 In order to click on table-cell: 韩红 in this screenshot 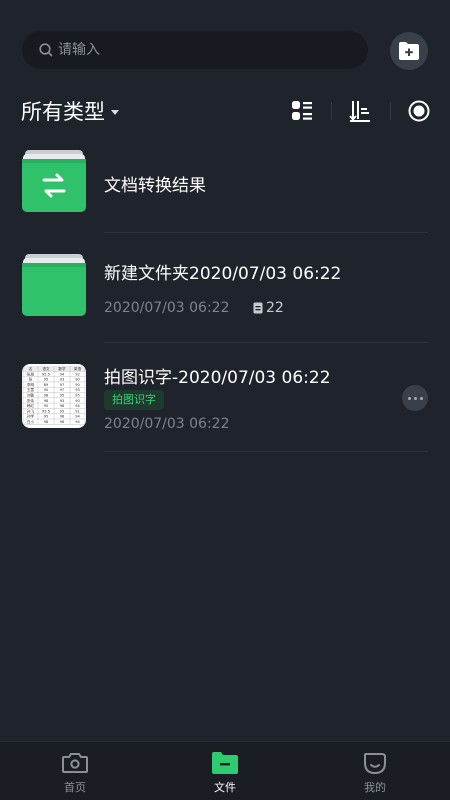, I will do `click(31, 405)`.